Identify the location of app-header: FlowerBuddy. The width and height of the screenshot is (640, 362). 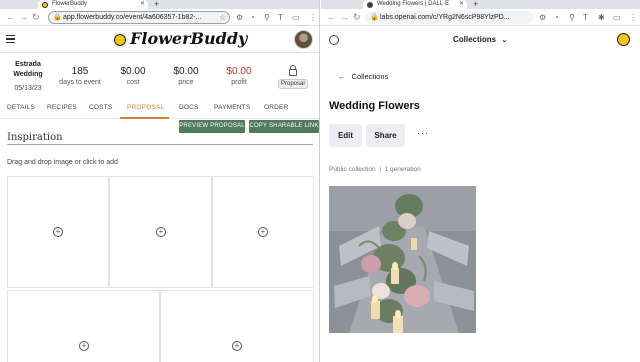
(159, 39).